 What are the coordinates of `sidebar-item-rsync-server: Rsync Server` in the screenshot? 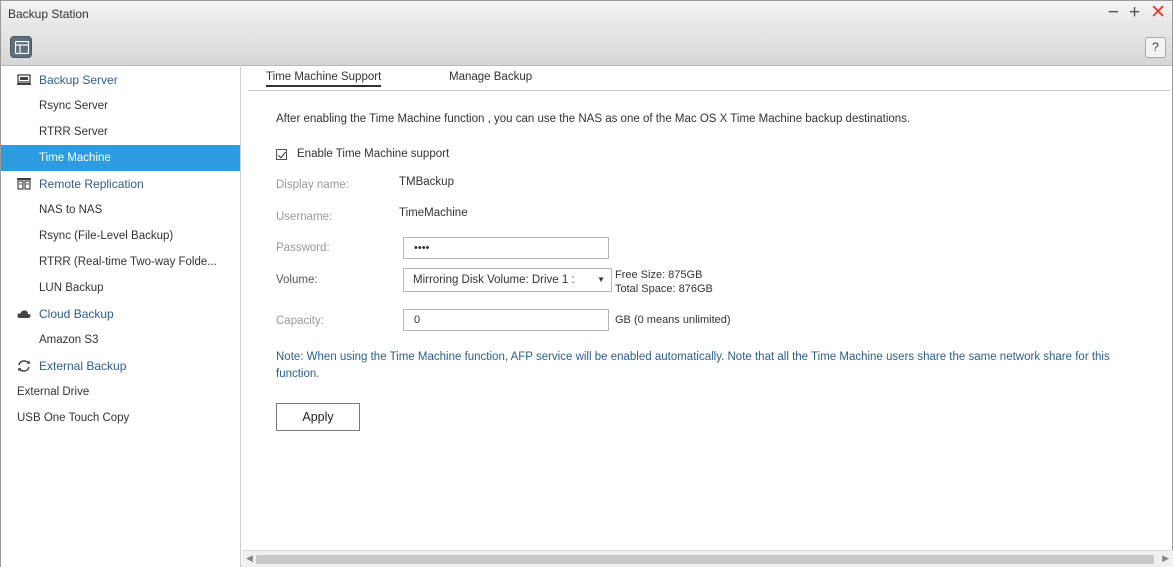 It's located at (120, 106).